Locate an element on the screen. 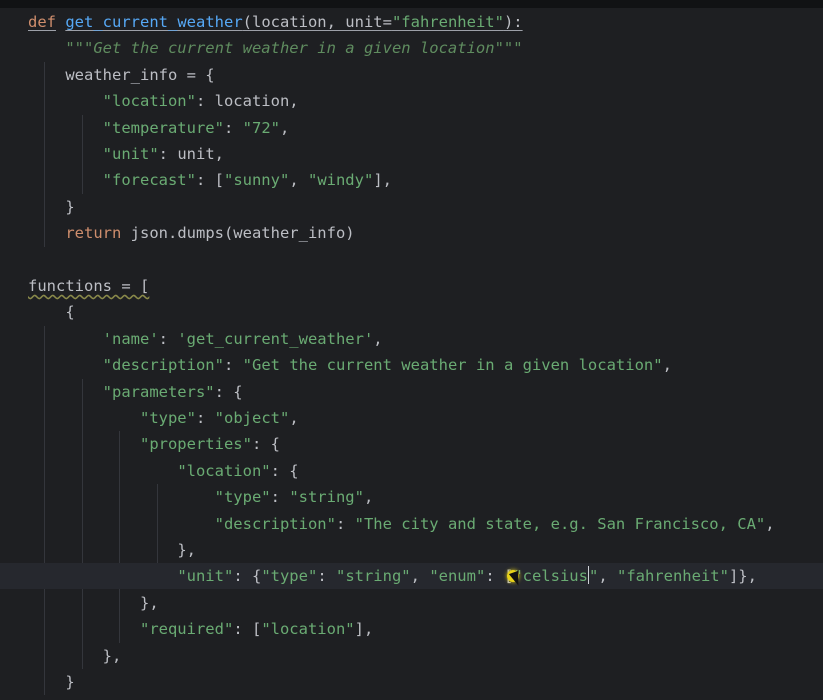 Image resolution: width=823 pixels, height=700 pixels. code-line: { is located at coordinates (411, 312).